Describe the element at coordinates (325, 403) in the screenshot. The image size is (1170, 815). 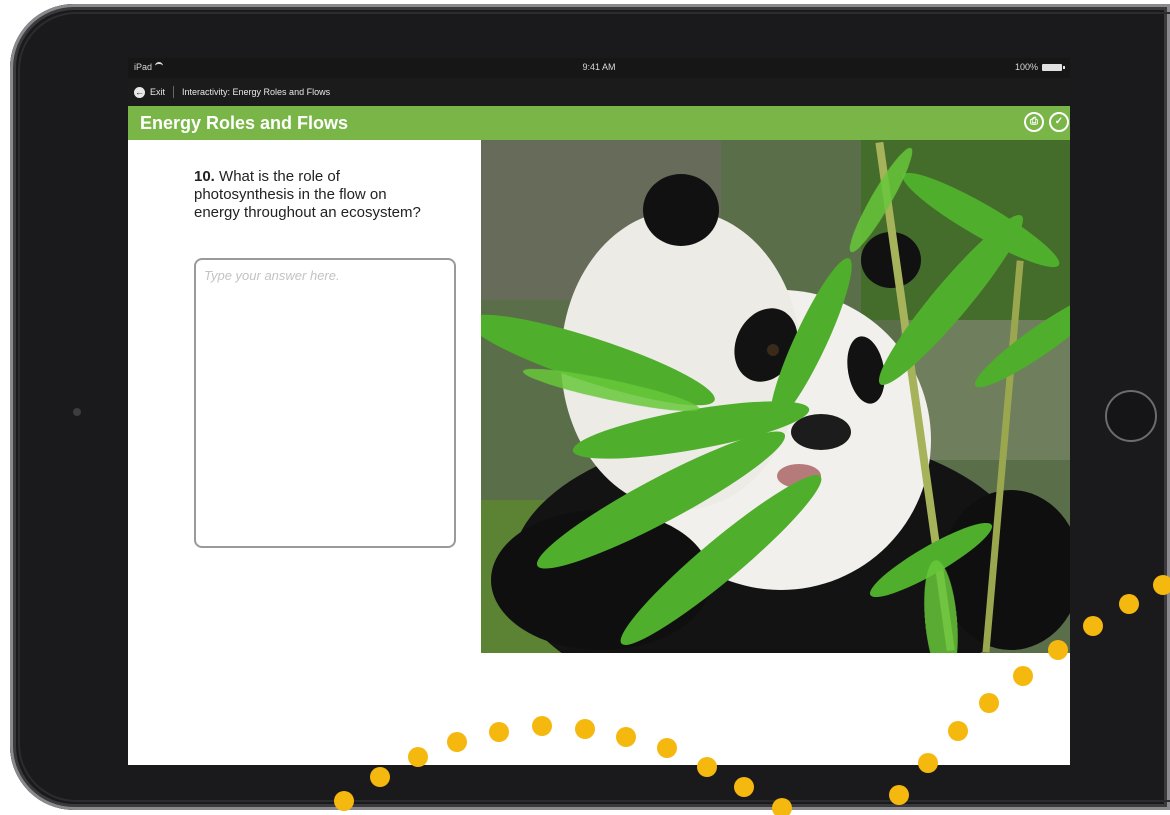
I see `answer-field: Type your answer here.` at that location.